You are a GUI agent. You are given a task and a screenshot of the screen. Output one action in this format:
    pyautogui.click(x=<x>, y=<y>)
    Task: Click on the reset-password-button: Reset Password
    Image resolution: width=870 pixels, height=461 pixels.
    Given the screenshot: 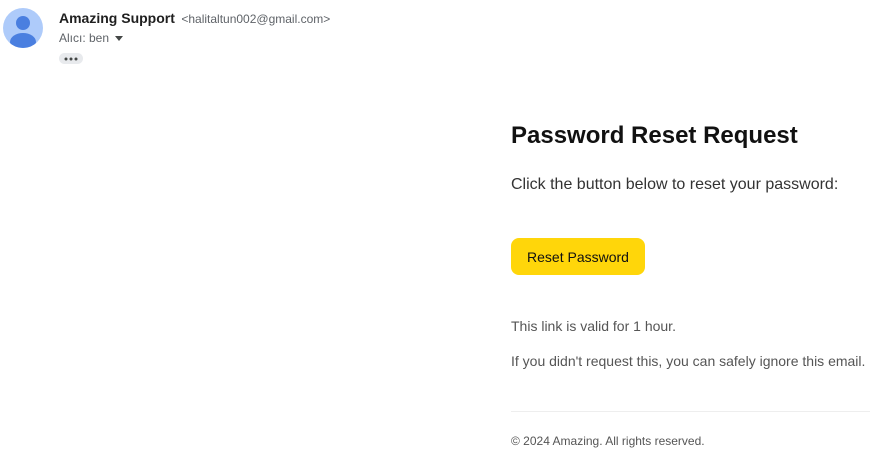 What is the action you would take?
    pyautogui.click(x=578, y=256)
    